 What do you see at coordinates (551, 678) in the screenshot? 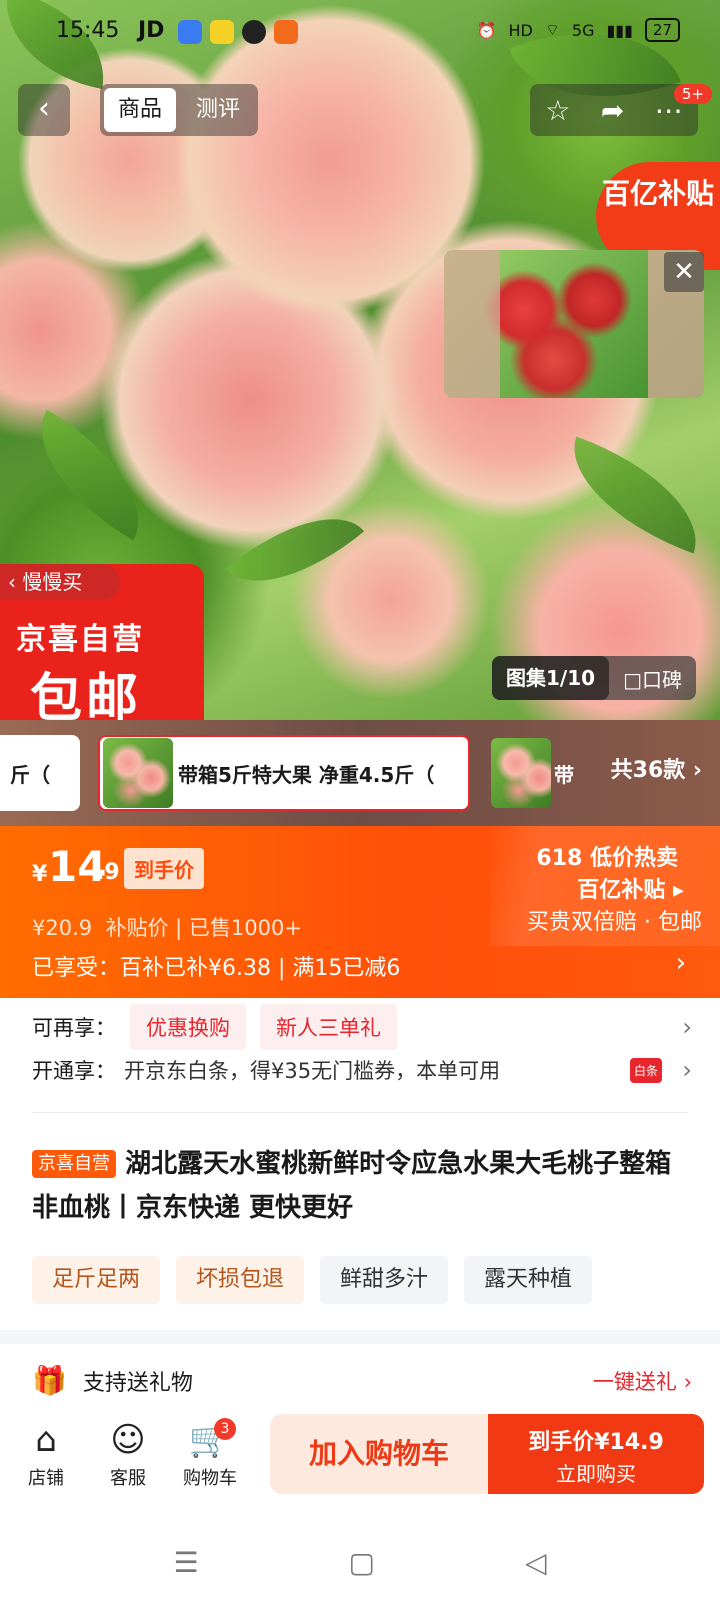
I see `gallery-counter: 图集1/10` at bounding box center [551, 678].